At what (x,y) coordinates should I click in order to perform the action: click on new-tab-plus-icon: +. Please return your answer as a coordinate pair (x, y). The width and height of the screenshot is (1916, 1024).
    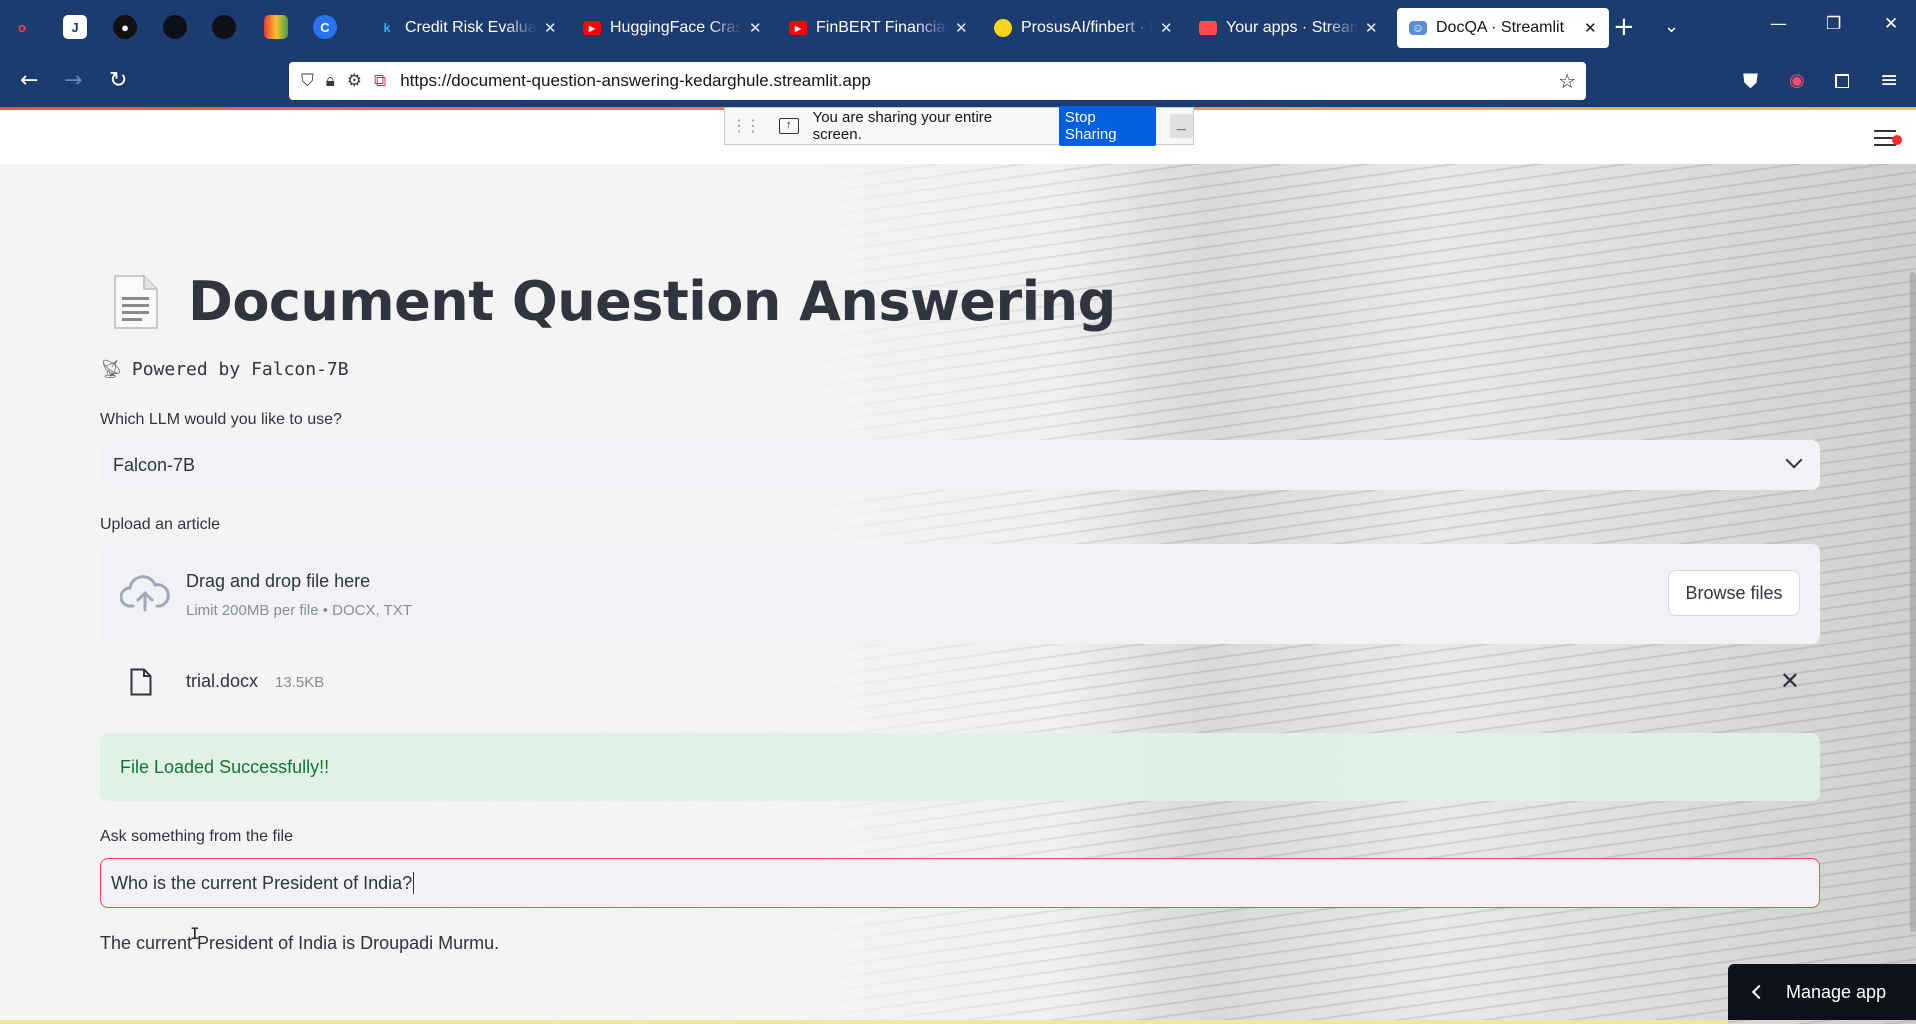
    Looking at the image, I should click on (1624, 27).